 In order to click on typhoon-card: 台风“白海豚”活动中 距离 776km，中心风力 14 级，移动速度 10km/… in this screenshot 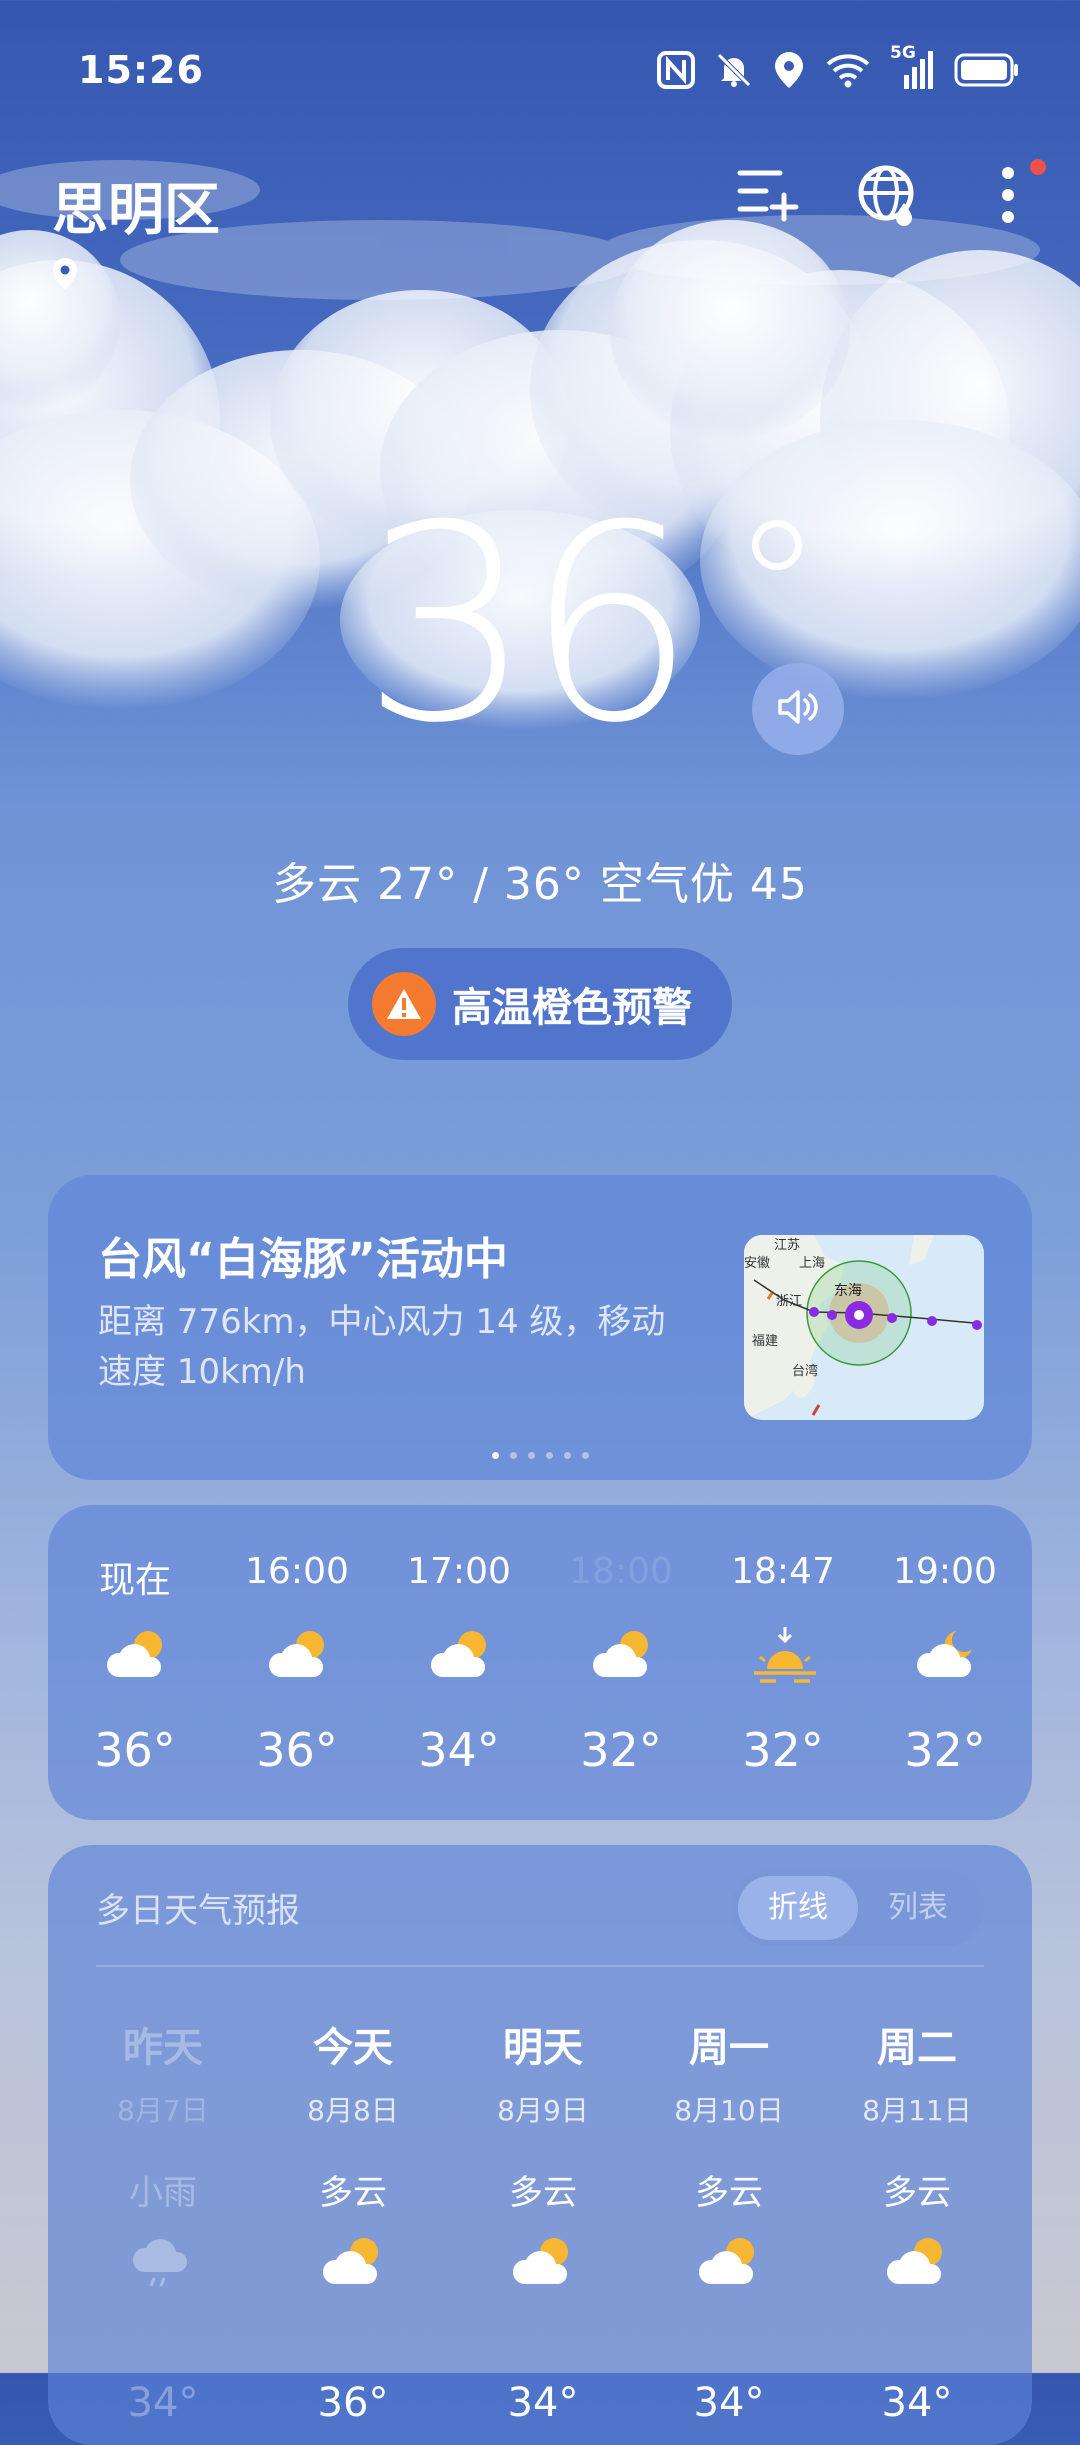, I will do `click(540, 1327)`.